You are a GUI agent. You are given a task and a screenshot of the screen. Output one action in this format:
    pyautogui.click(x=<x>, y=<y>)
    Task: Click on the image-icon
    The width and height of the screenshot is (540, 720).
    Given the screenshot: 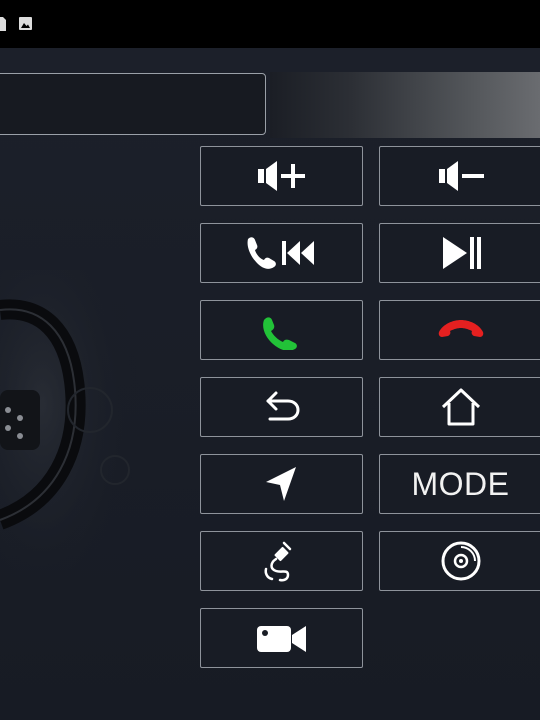 What is the action you would take?
    pyautogui.click(x=25, y=26)
    